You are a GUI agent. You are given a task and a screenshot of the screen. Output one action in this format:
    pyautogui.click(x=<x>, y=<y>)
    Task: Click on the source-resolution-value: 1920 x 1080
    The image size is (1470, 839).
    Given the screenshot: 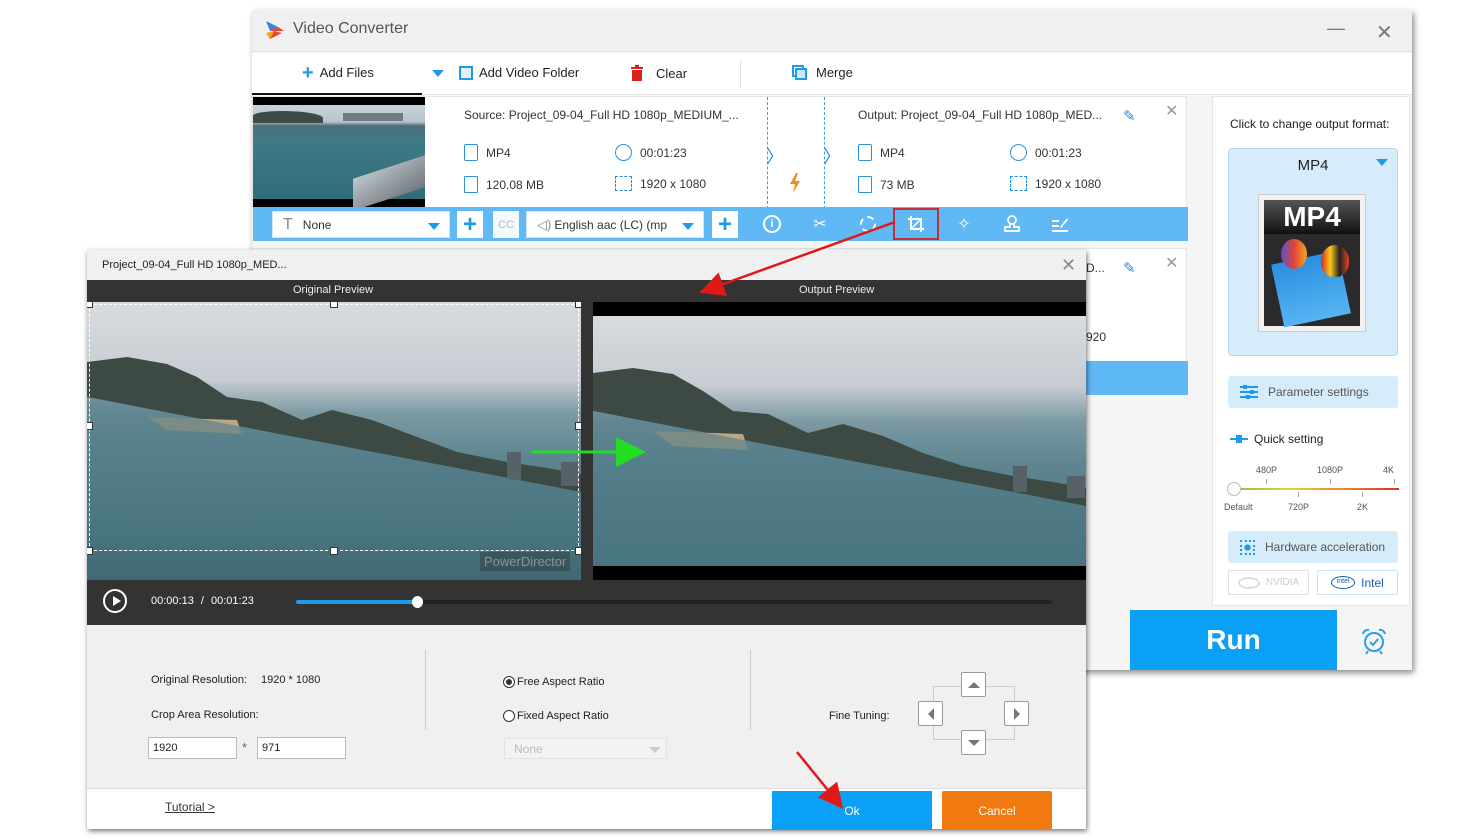 What is the action you would take?
    pyautogui.click(x=673, y=183)
    